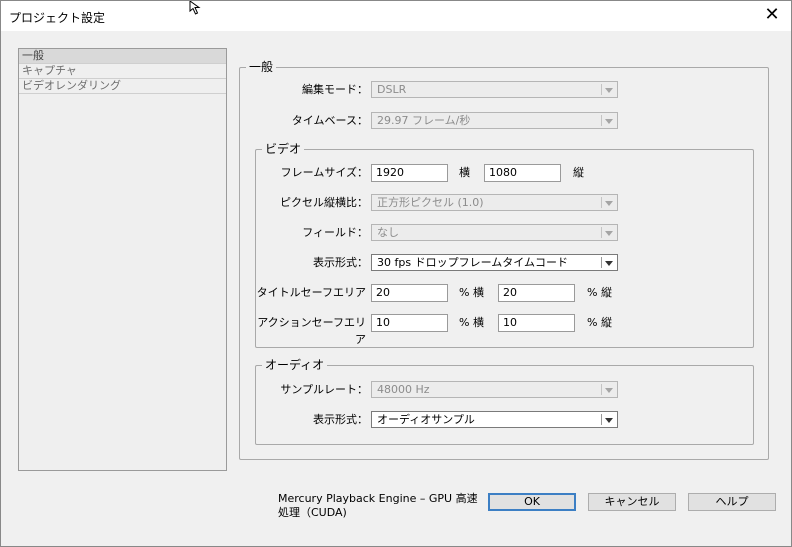  What do you see at coordinates (122, 56) in the screenshot?
I see `sidebar-item-general: 一般` at bounding box center [122, 56].